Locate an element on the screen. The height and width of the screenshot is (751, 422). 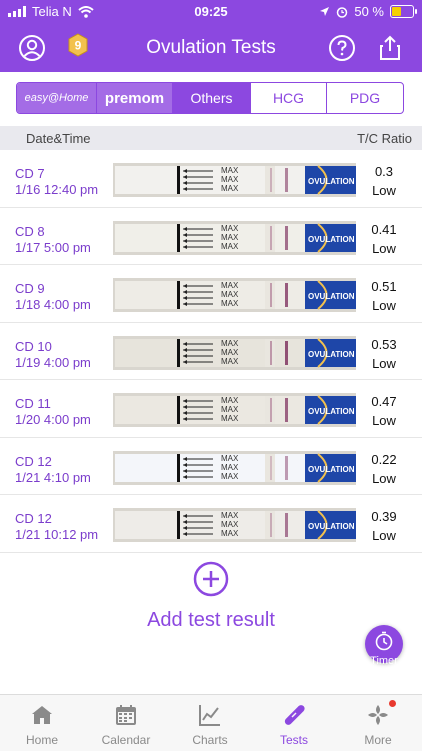
tab-tests: Tests is located at coordinates (294, 725).